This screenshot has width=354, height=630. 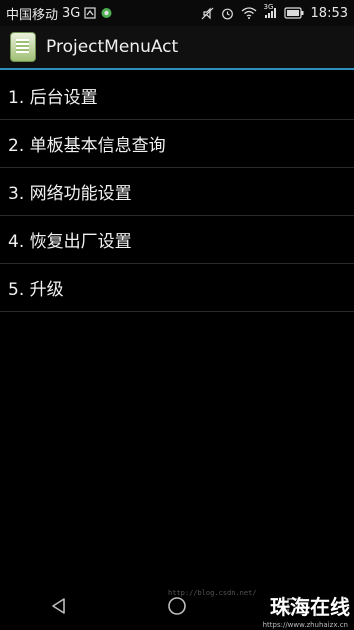 I want to click on sim-icon, so click(x=90, y=13).